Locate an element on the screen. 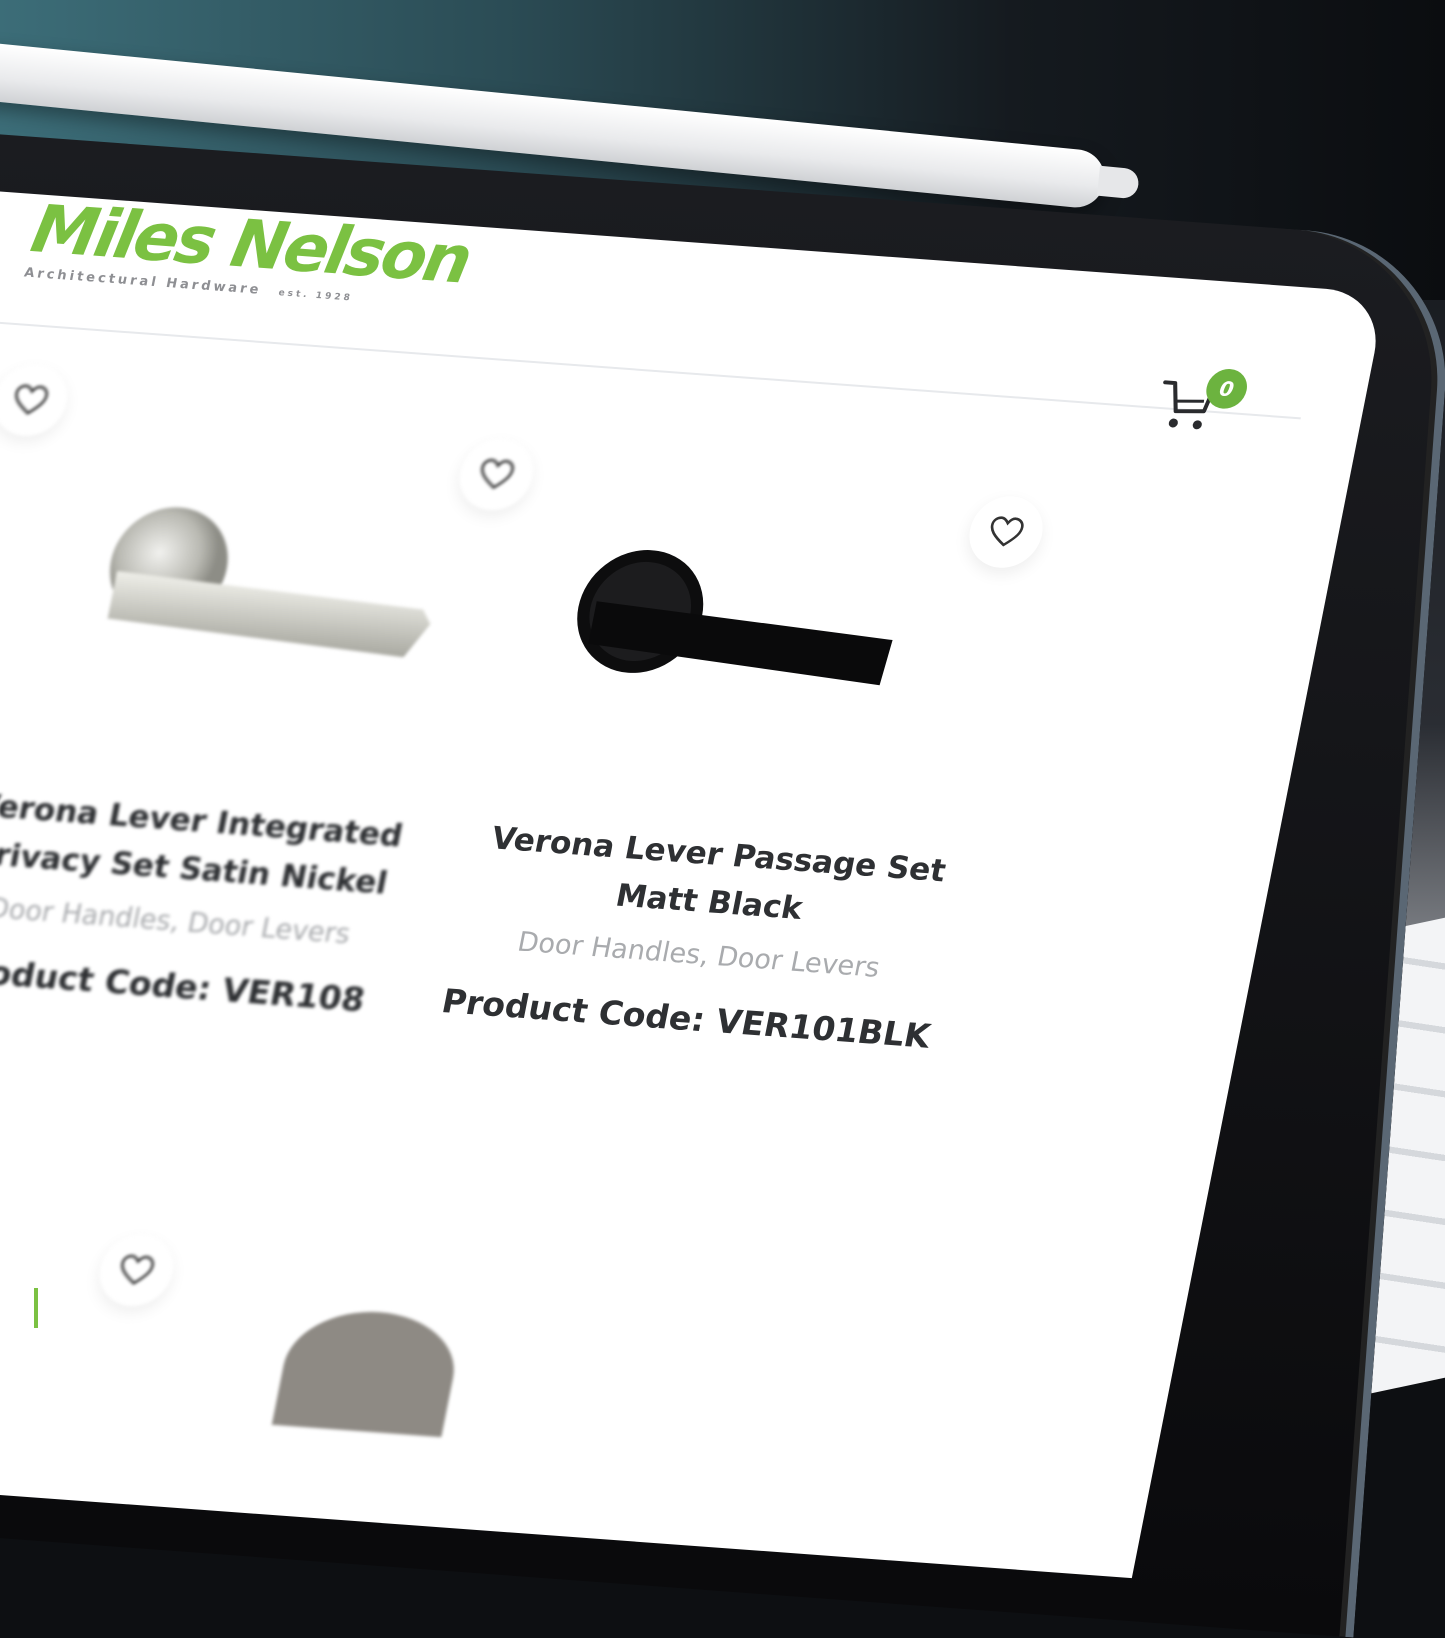 The height and width of the screenshot is (1638, 1445). product-code: Product Code: VER108 is located at coordinates (184, 985).